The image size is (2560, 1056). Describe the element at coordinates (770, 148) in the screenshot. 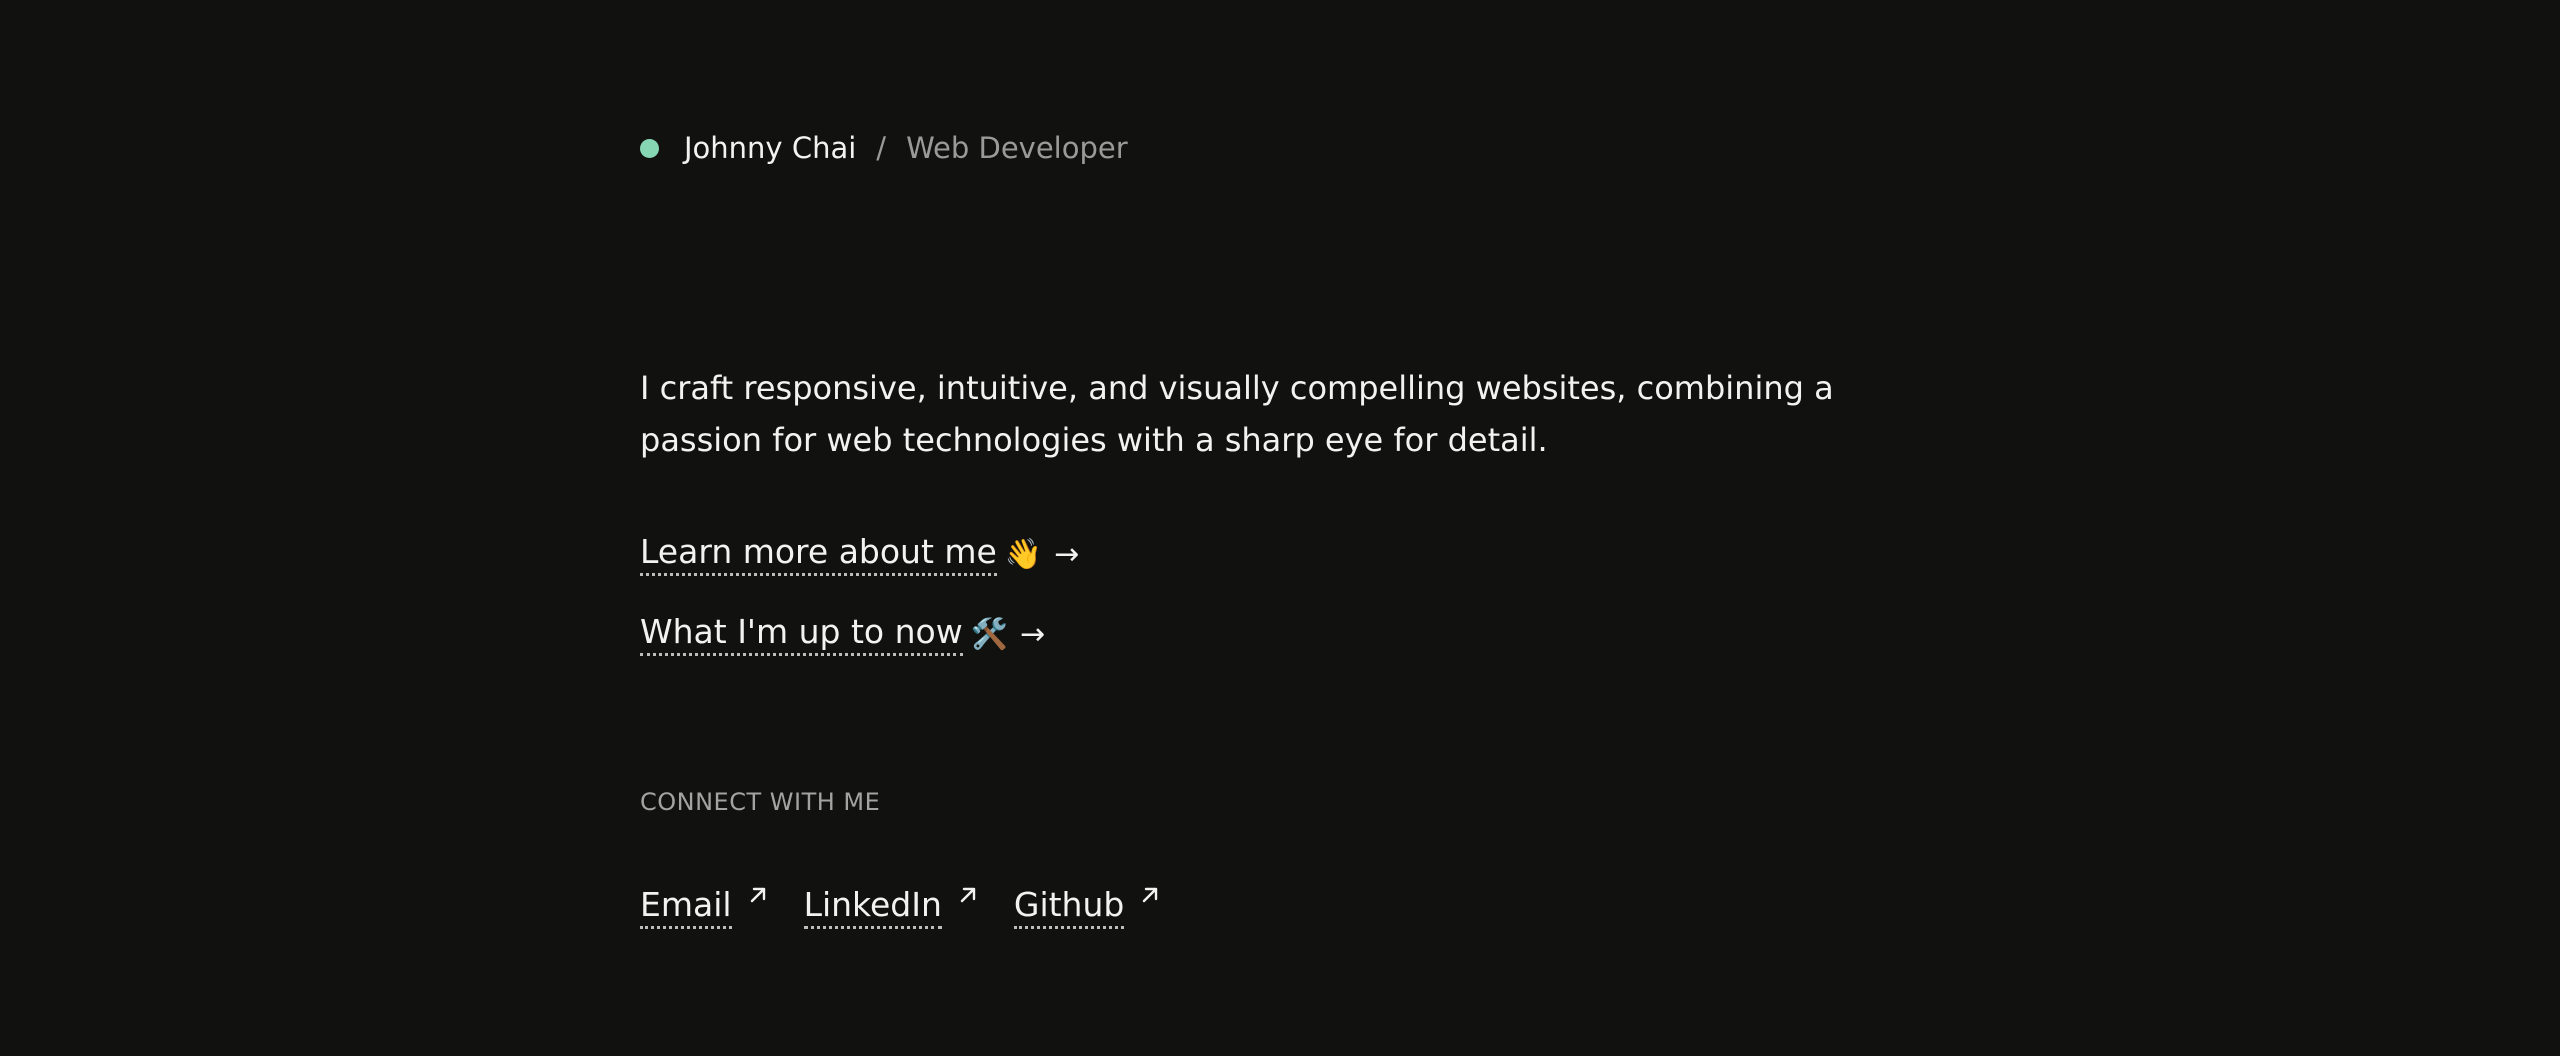

I see `site-owner-name: Johnny Chai` at that location.